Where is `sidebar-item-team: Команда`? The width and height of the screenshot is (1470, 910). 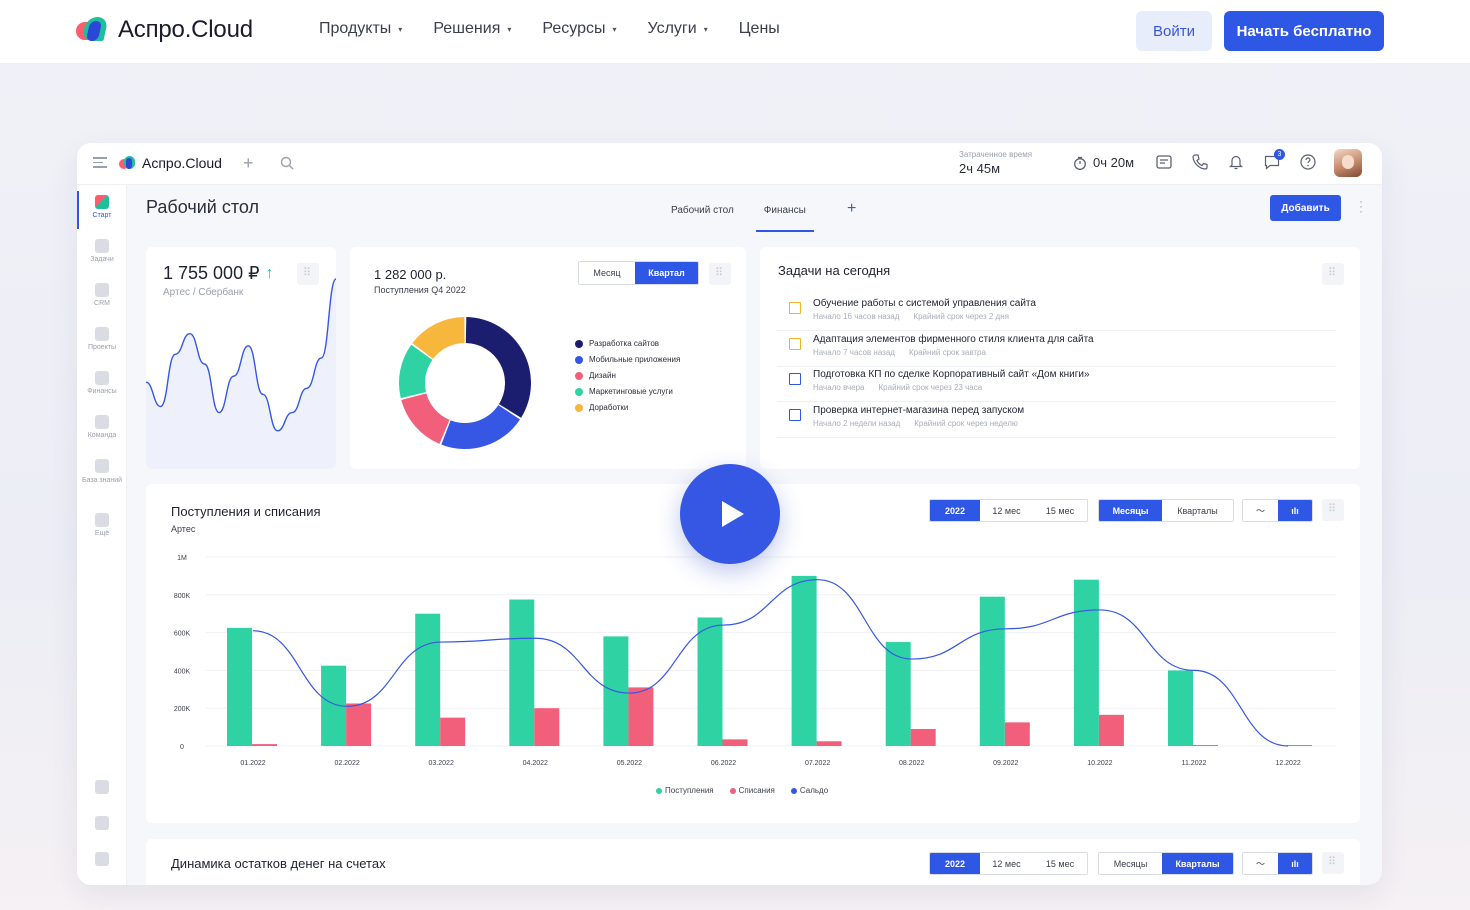
sidebar-item-team: Команда is located at coordinates (102, 427).